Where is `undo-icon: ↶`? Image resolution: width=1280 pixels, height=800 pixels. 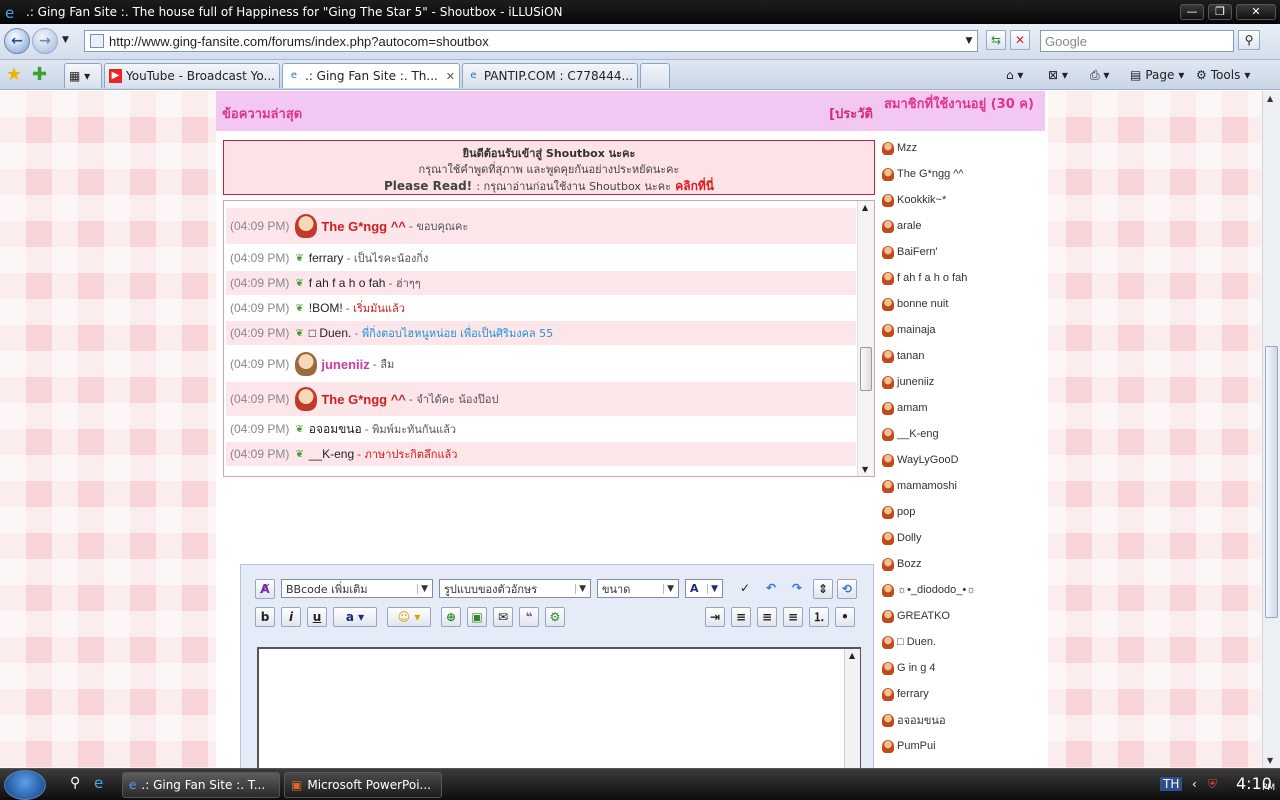 undo-icon: ↶ is located at coordinates (771, 589).